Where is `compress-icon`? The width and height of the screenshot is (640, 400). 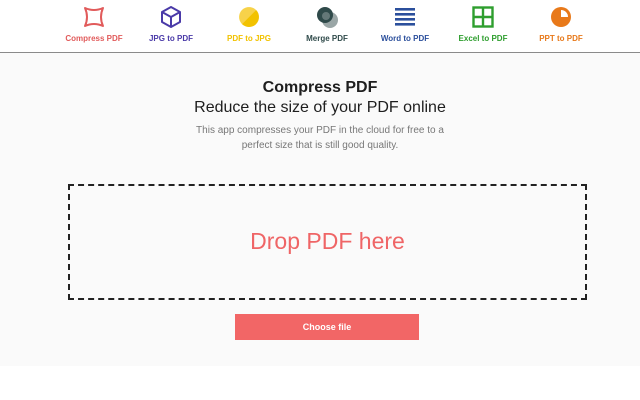 compress-icon is located at coordinates (94, 17).